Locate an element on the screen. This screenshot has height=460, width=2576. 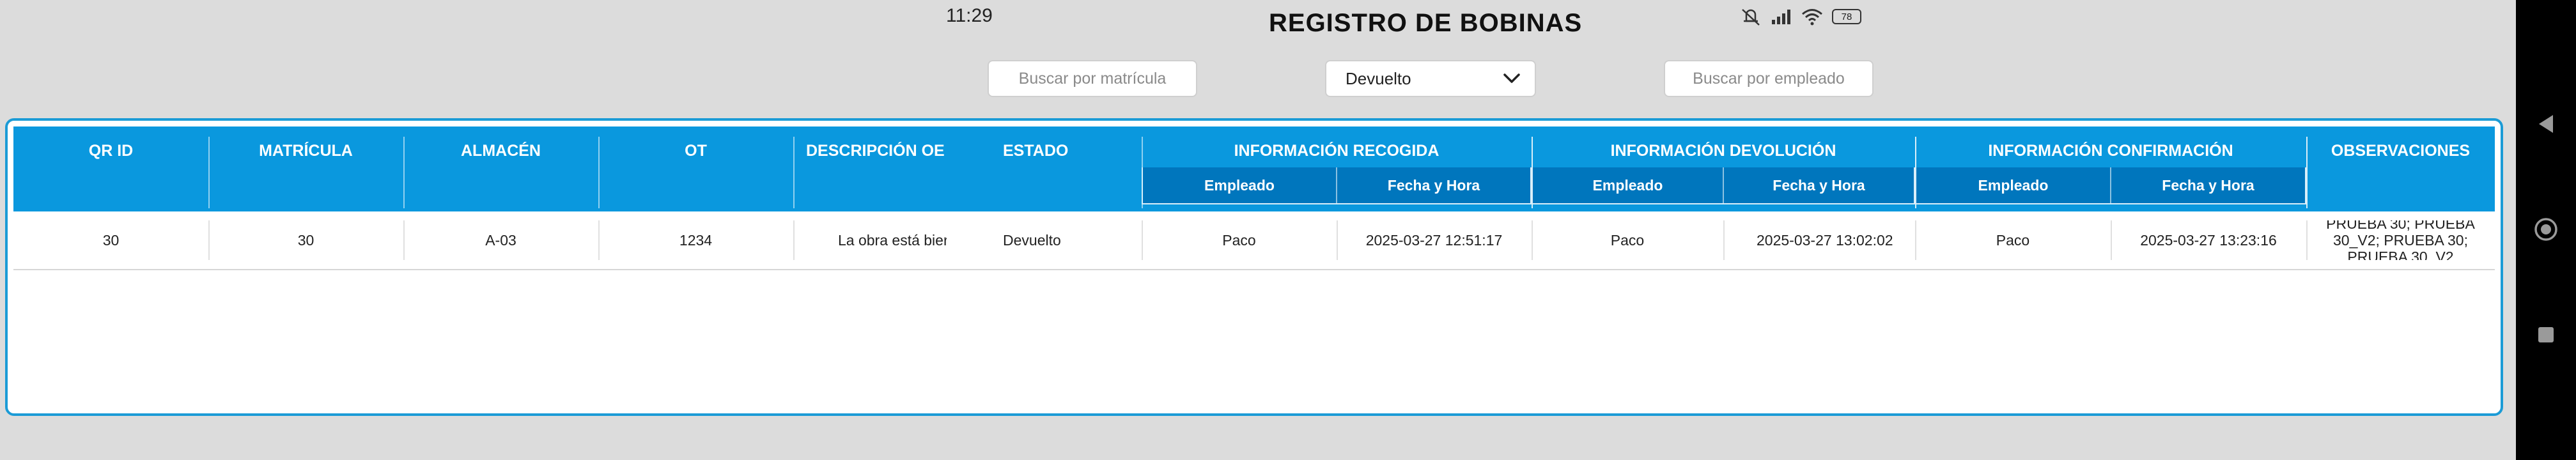
chevron-down-icon is located at coordinates (1512, 79).